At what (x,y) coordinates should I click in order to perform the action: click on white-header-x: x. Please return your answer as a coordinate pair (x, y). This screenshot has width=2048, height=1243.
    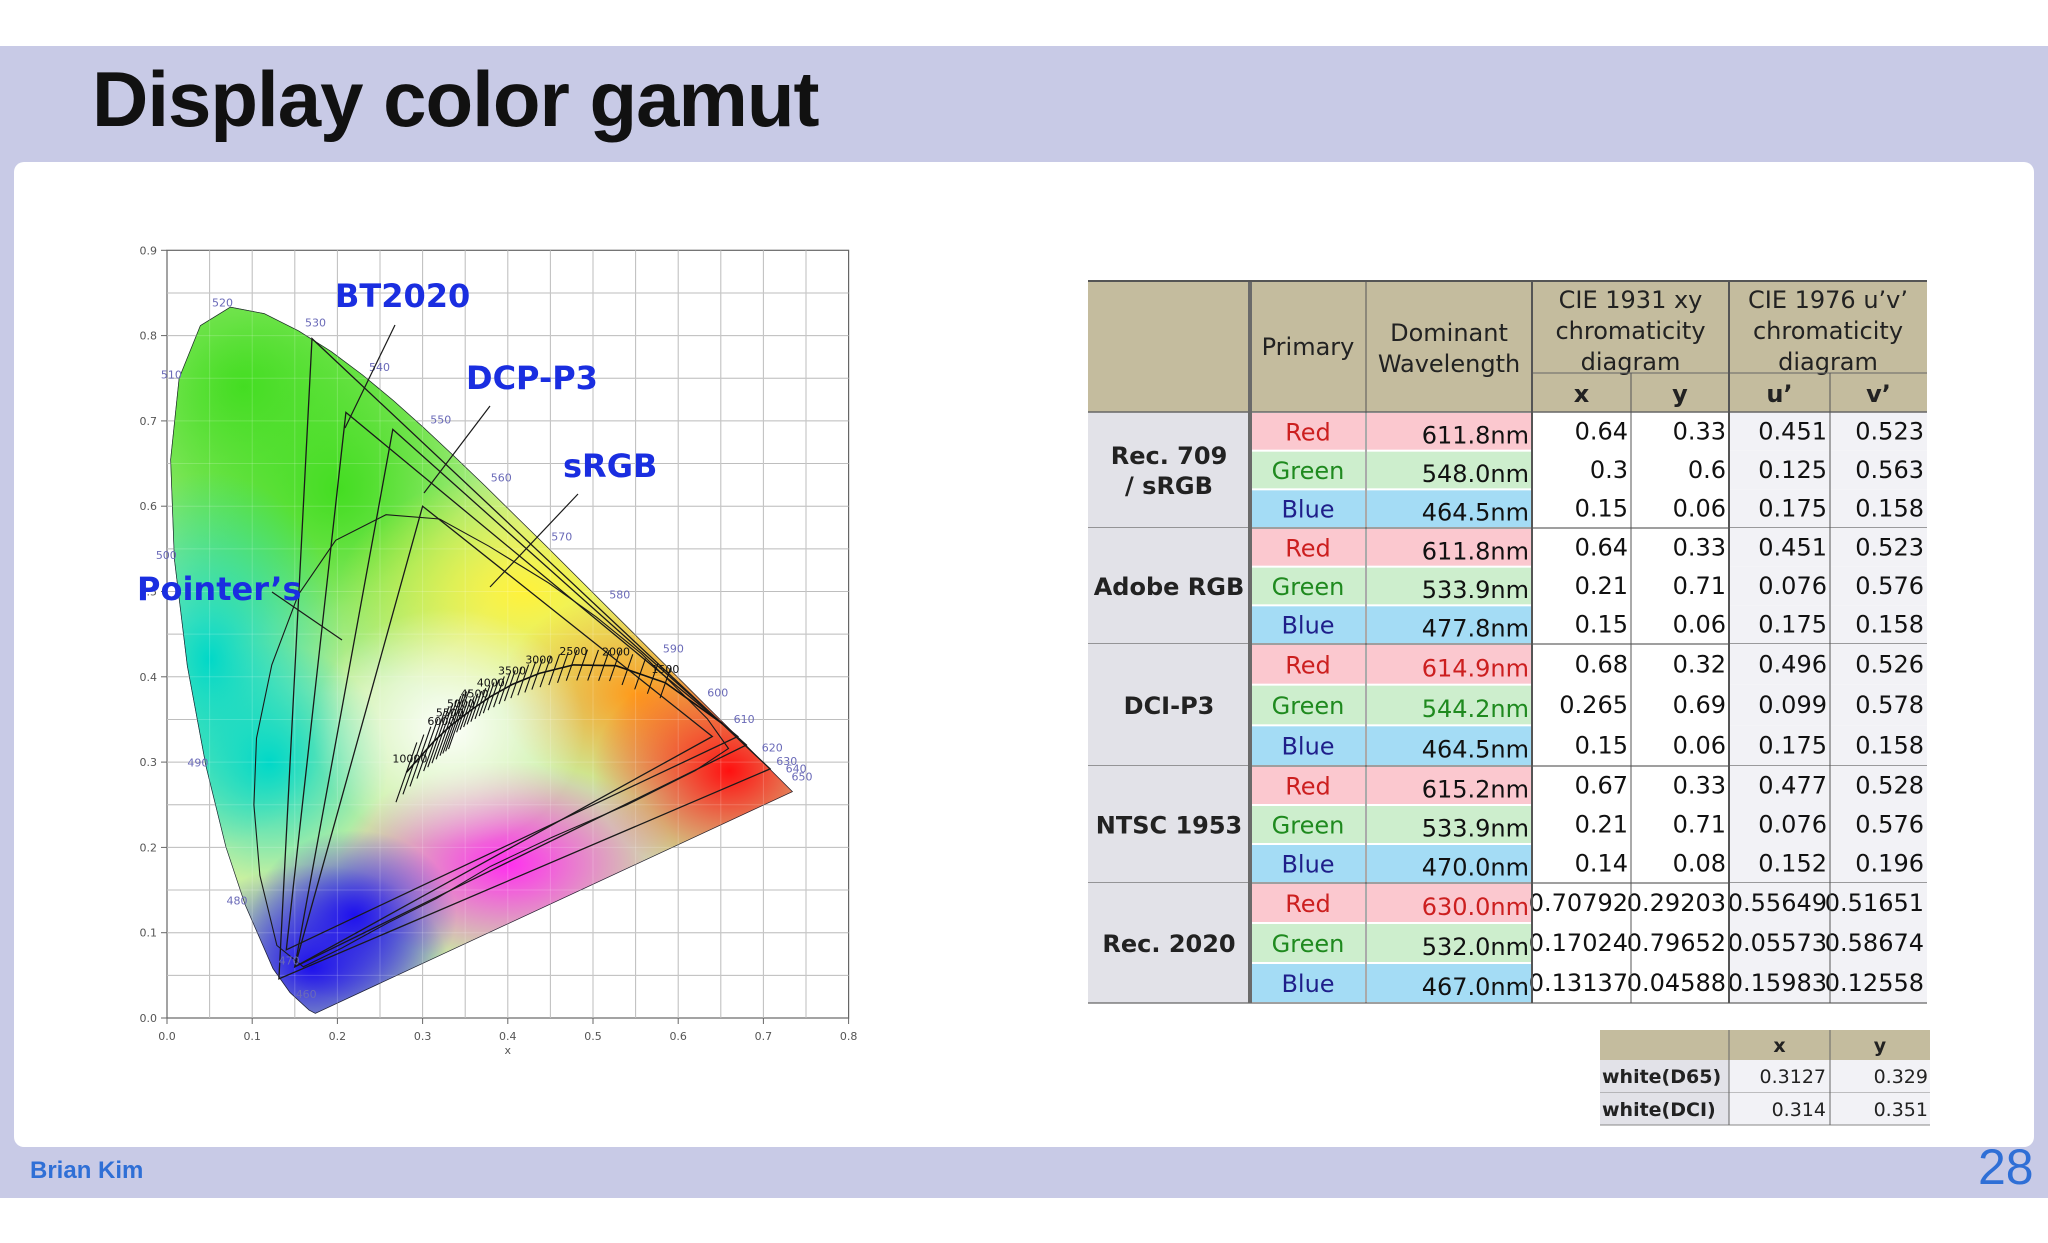
    Looking at the image, I should click on (1779, 1046).